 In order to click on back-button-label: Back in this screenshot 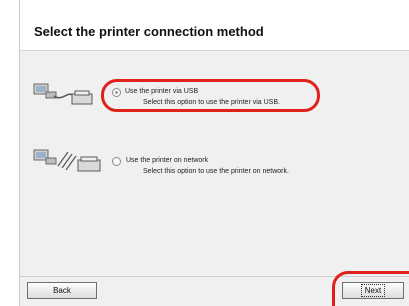, I will do `click(62, 290)`.